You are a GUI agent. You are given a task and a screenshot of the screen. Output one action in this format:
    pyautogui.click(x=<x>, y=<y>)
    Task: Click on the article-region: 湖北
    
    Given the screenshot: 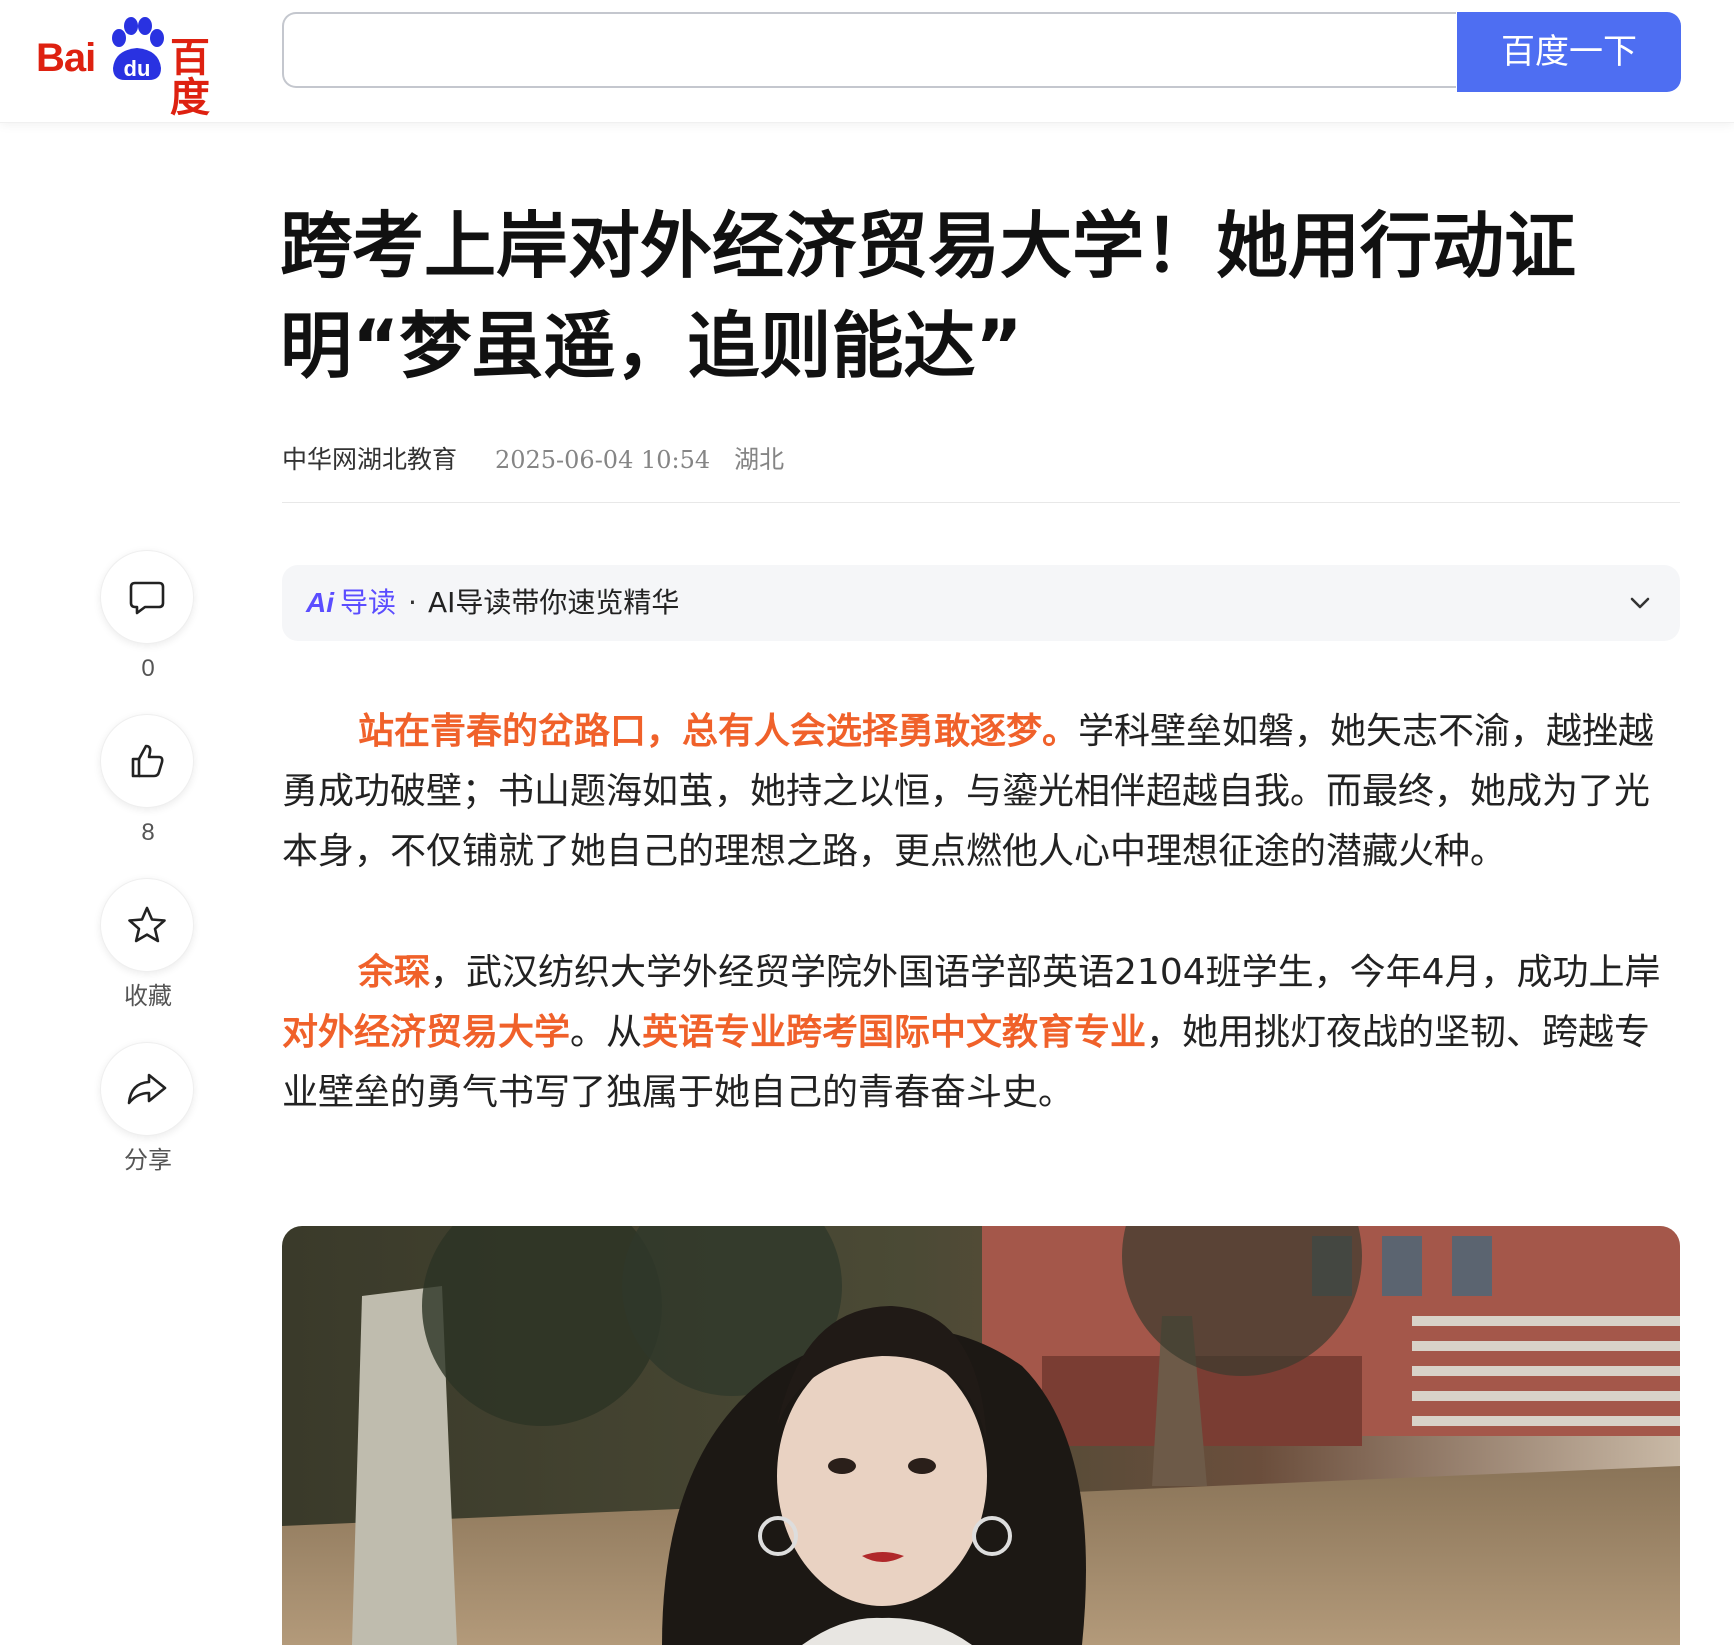 What is the action you would take?
    pyautogui.click(x=759, y=459)
    